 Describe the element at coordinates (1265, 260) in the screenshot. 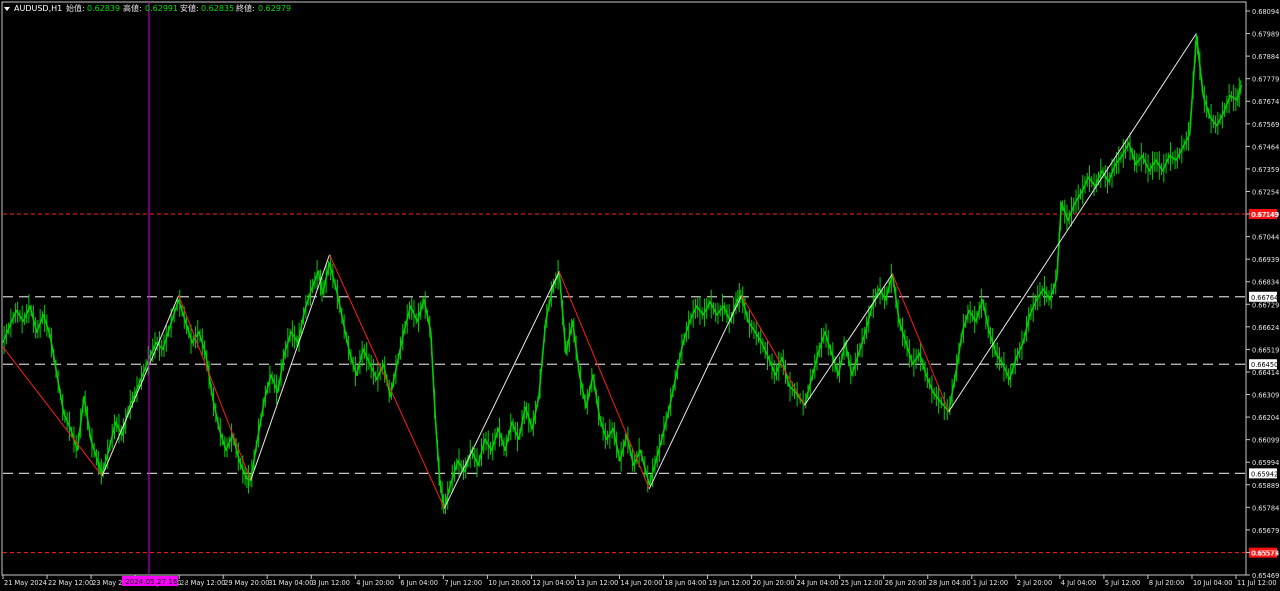

I see `y-tick-label: 0.66939` at that location.